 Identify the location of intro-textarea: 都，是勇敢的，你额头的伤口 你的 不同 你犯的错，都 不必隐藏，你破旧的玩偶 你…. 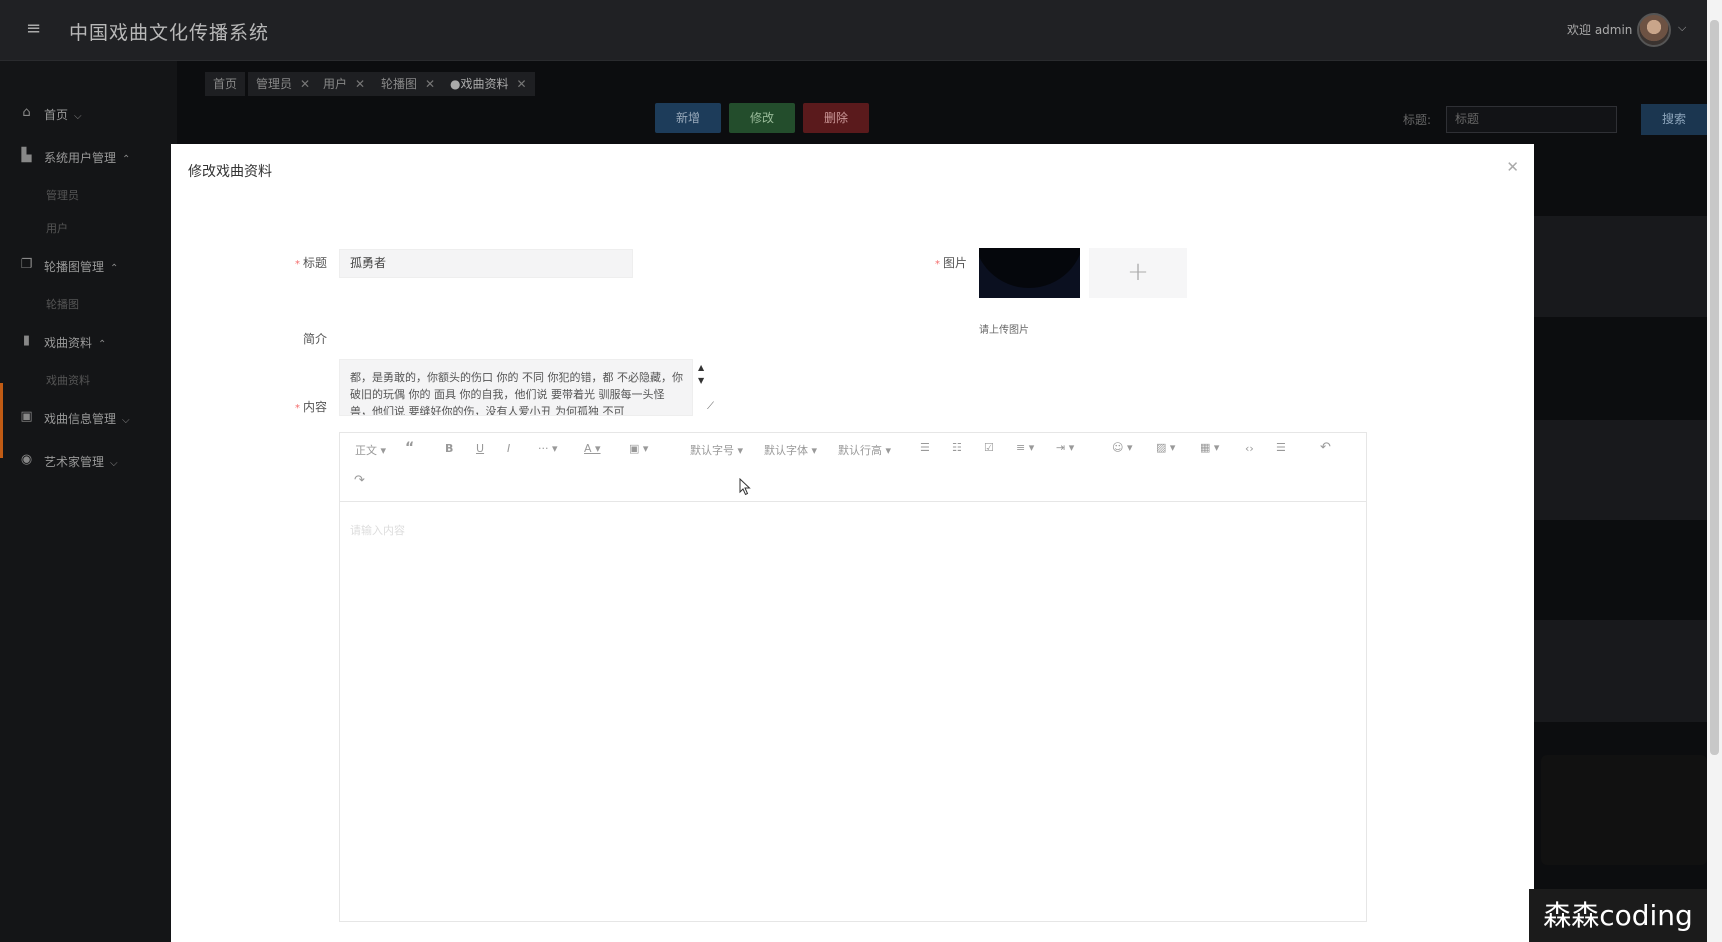
(516, 387).